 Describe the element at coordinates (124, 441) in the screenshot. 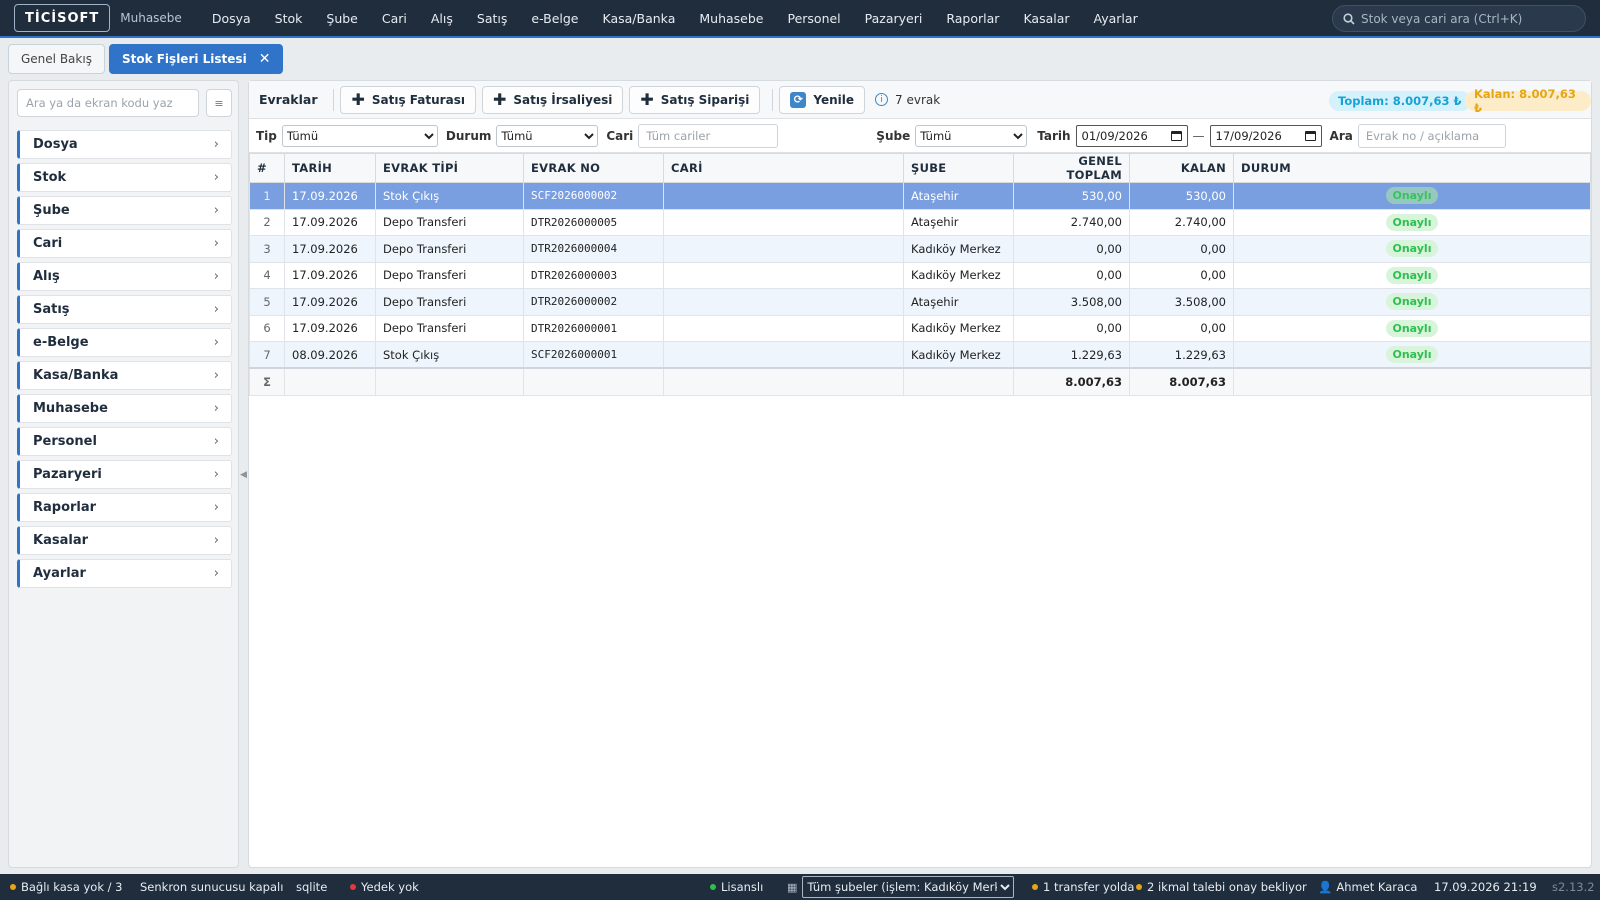

I see `sidebar-item-personel: Personel ›` at that location.